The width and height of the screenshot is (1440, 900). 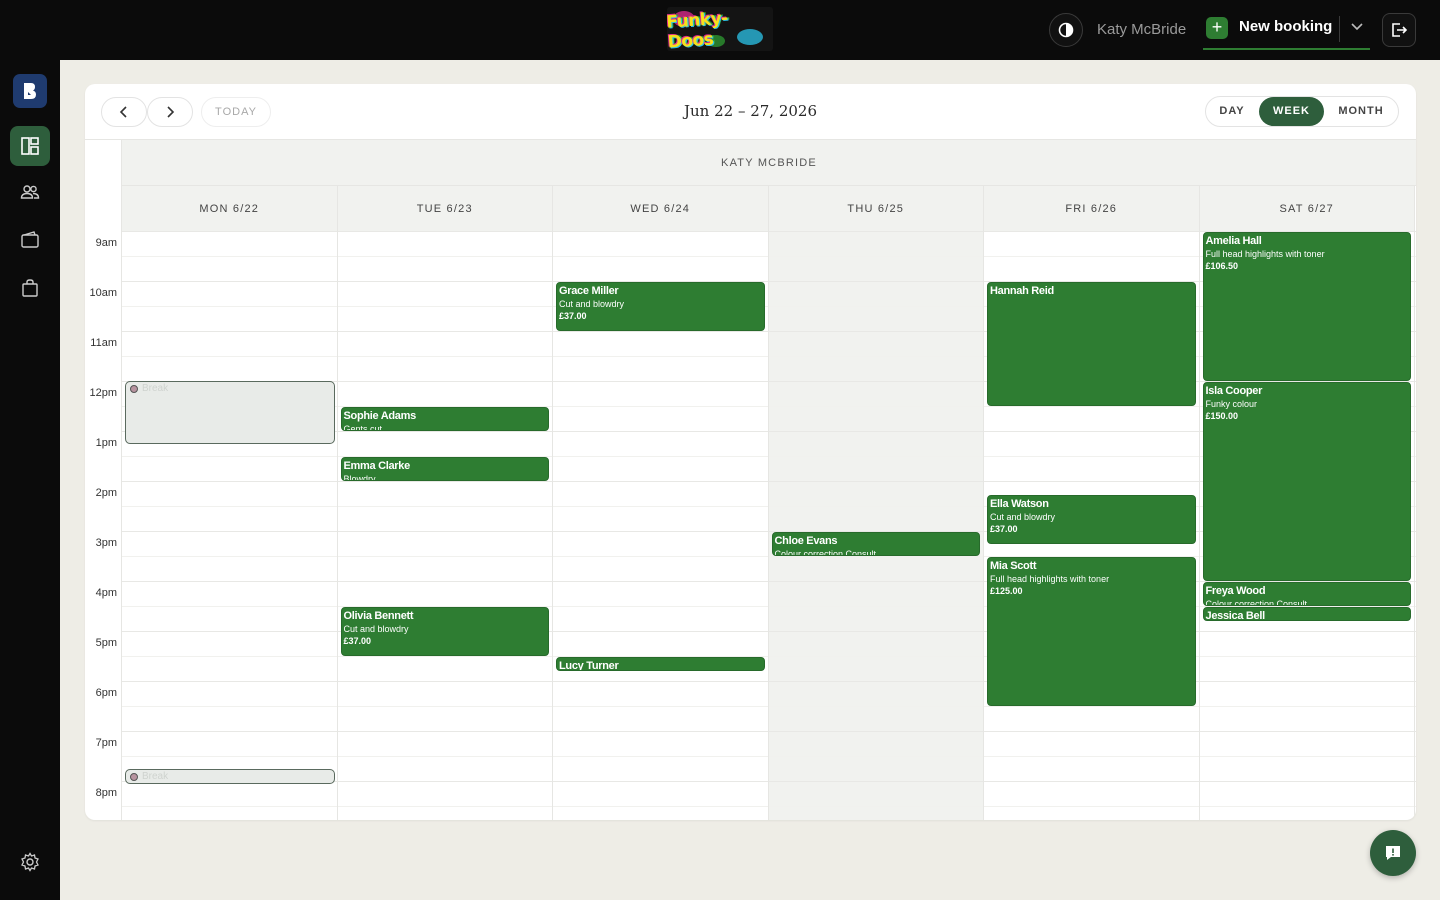 I want to click on time-label: 4pm, so click(x=106, y=593).